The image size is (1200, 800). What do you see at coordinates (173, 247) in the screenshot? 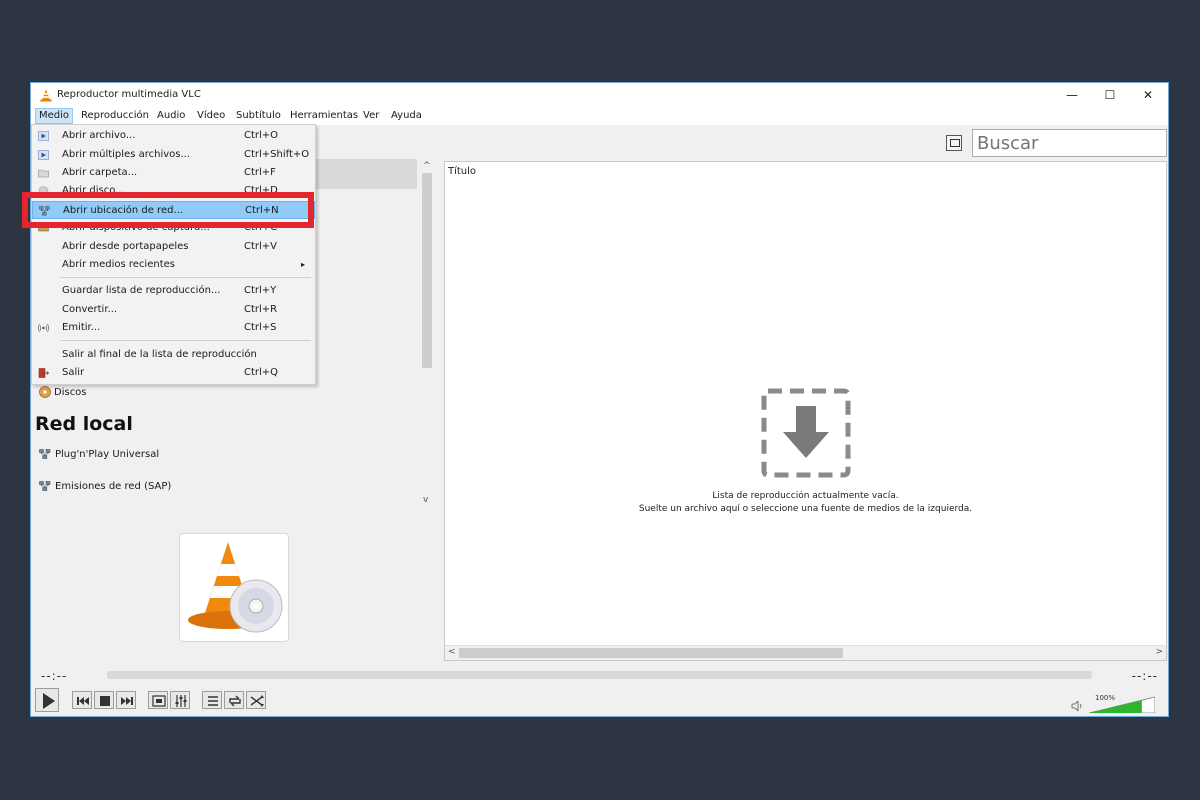
I see `menu-item-open-clipboard: Abrir desde portapapeles Ctrl+V` at bounding box center [173, 247].